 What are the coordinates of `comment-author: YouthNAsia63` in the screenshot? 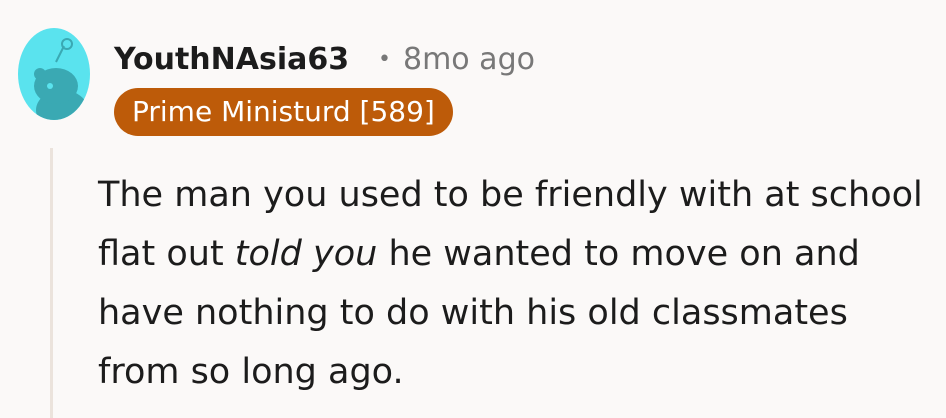 It's located at (231, 60).